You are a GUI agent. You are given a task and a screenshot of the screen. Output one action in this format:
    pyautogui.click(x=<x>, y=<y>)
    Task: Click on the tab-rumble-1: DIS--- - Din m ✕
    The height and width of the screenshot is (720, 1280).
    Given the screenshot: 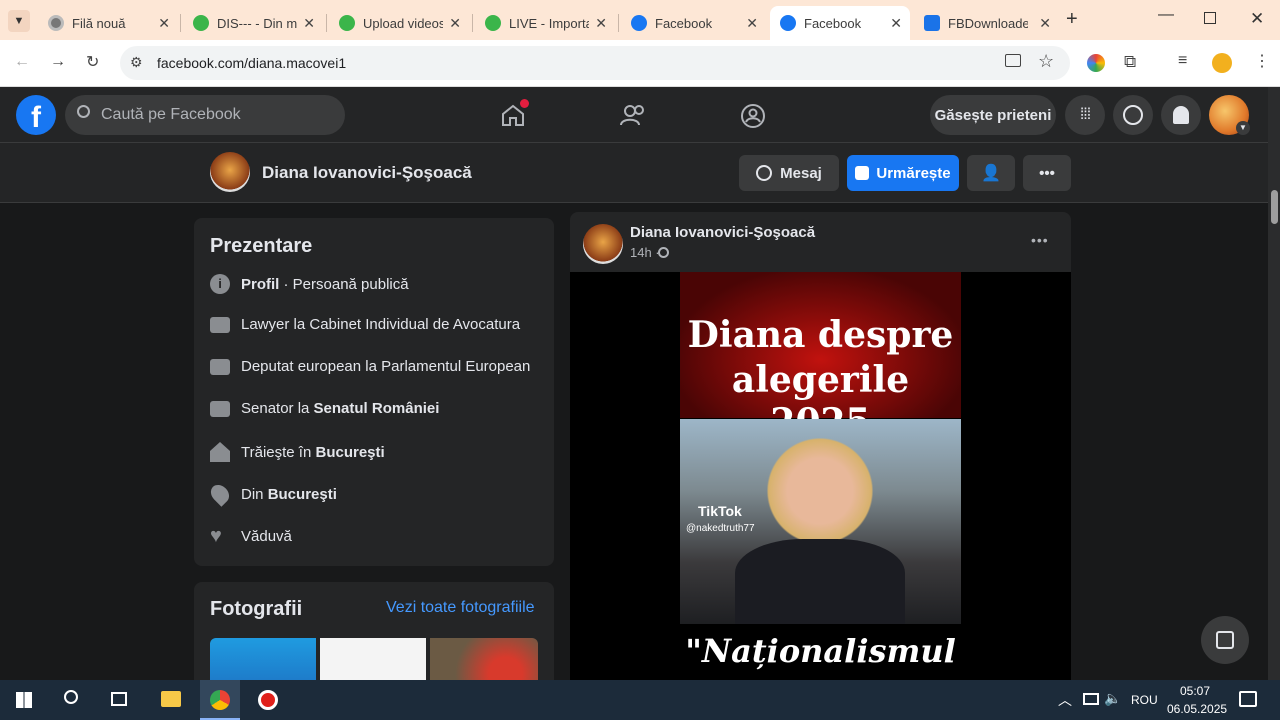 What is the action you would take?
    pyautogui.click(x=253, y=23)
    